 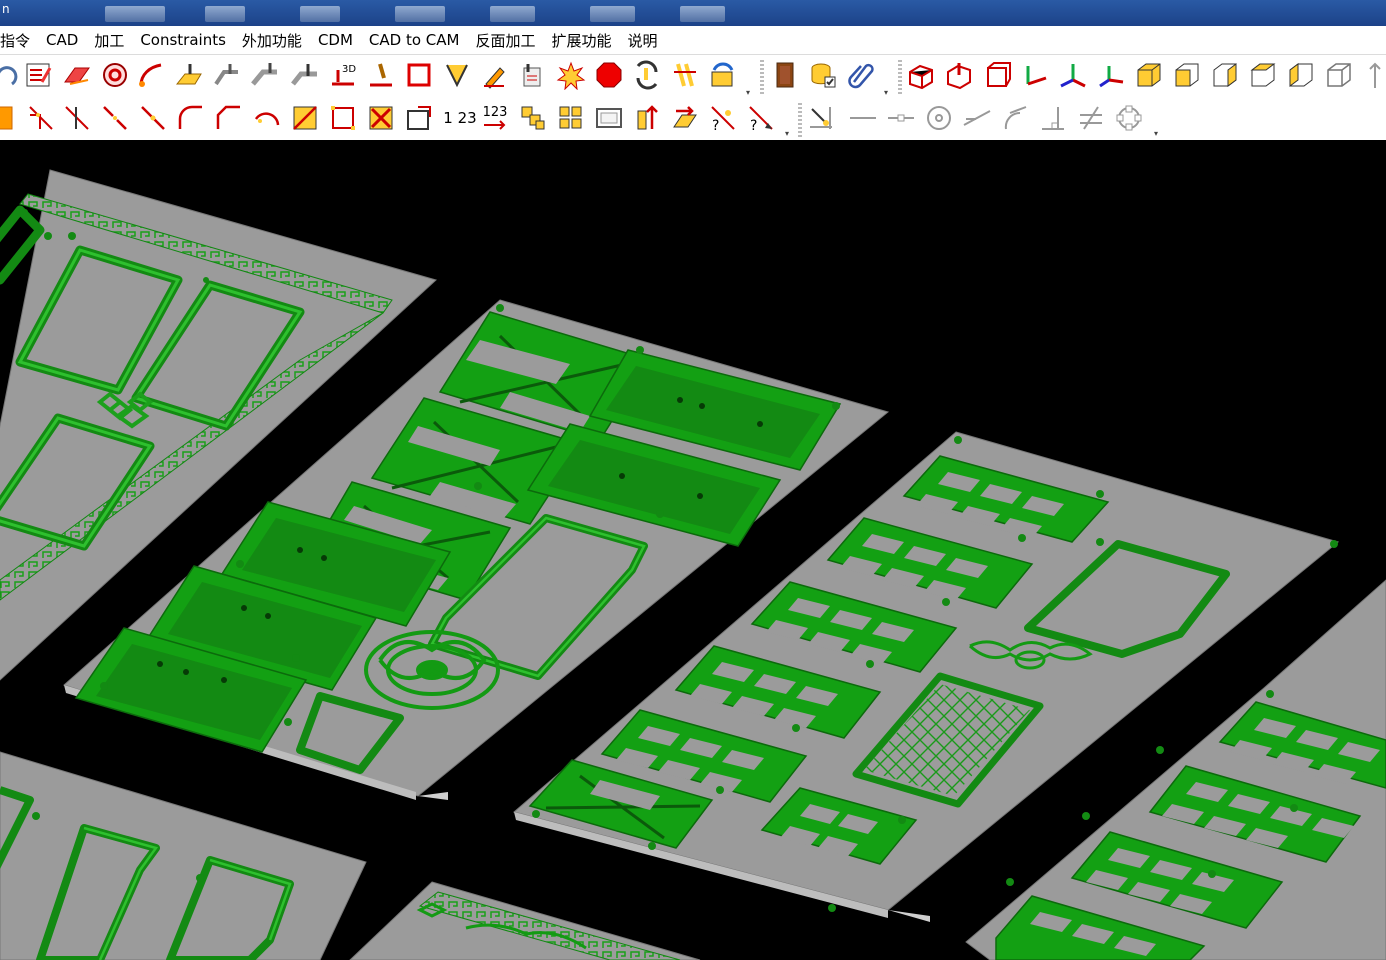 I want to click on svg-text: 3D, so click(x=349, y=69).